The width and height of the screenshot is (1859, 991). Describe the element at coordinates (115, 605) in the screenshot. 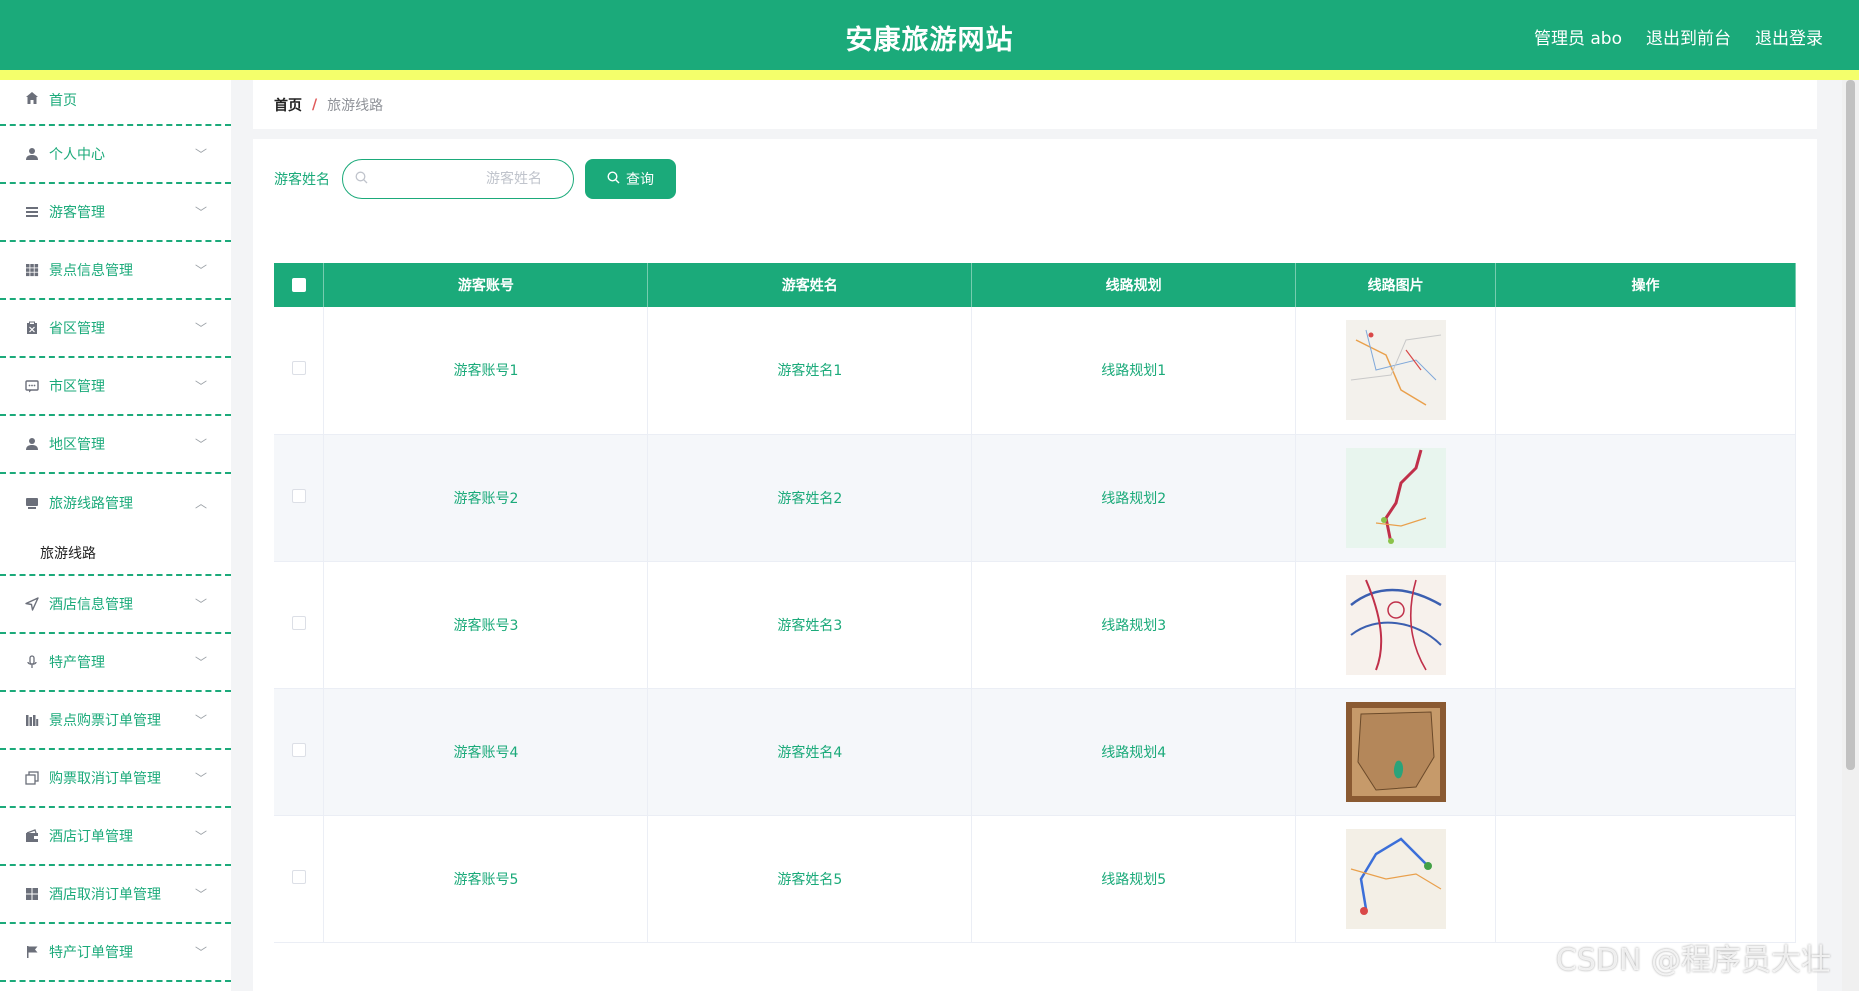

I see `sidebar-item-hotel: 酒店信息管理 ﹀` at that location.